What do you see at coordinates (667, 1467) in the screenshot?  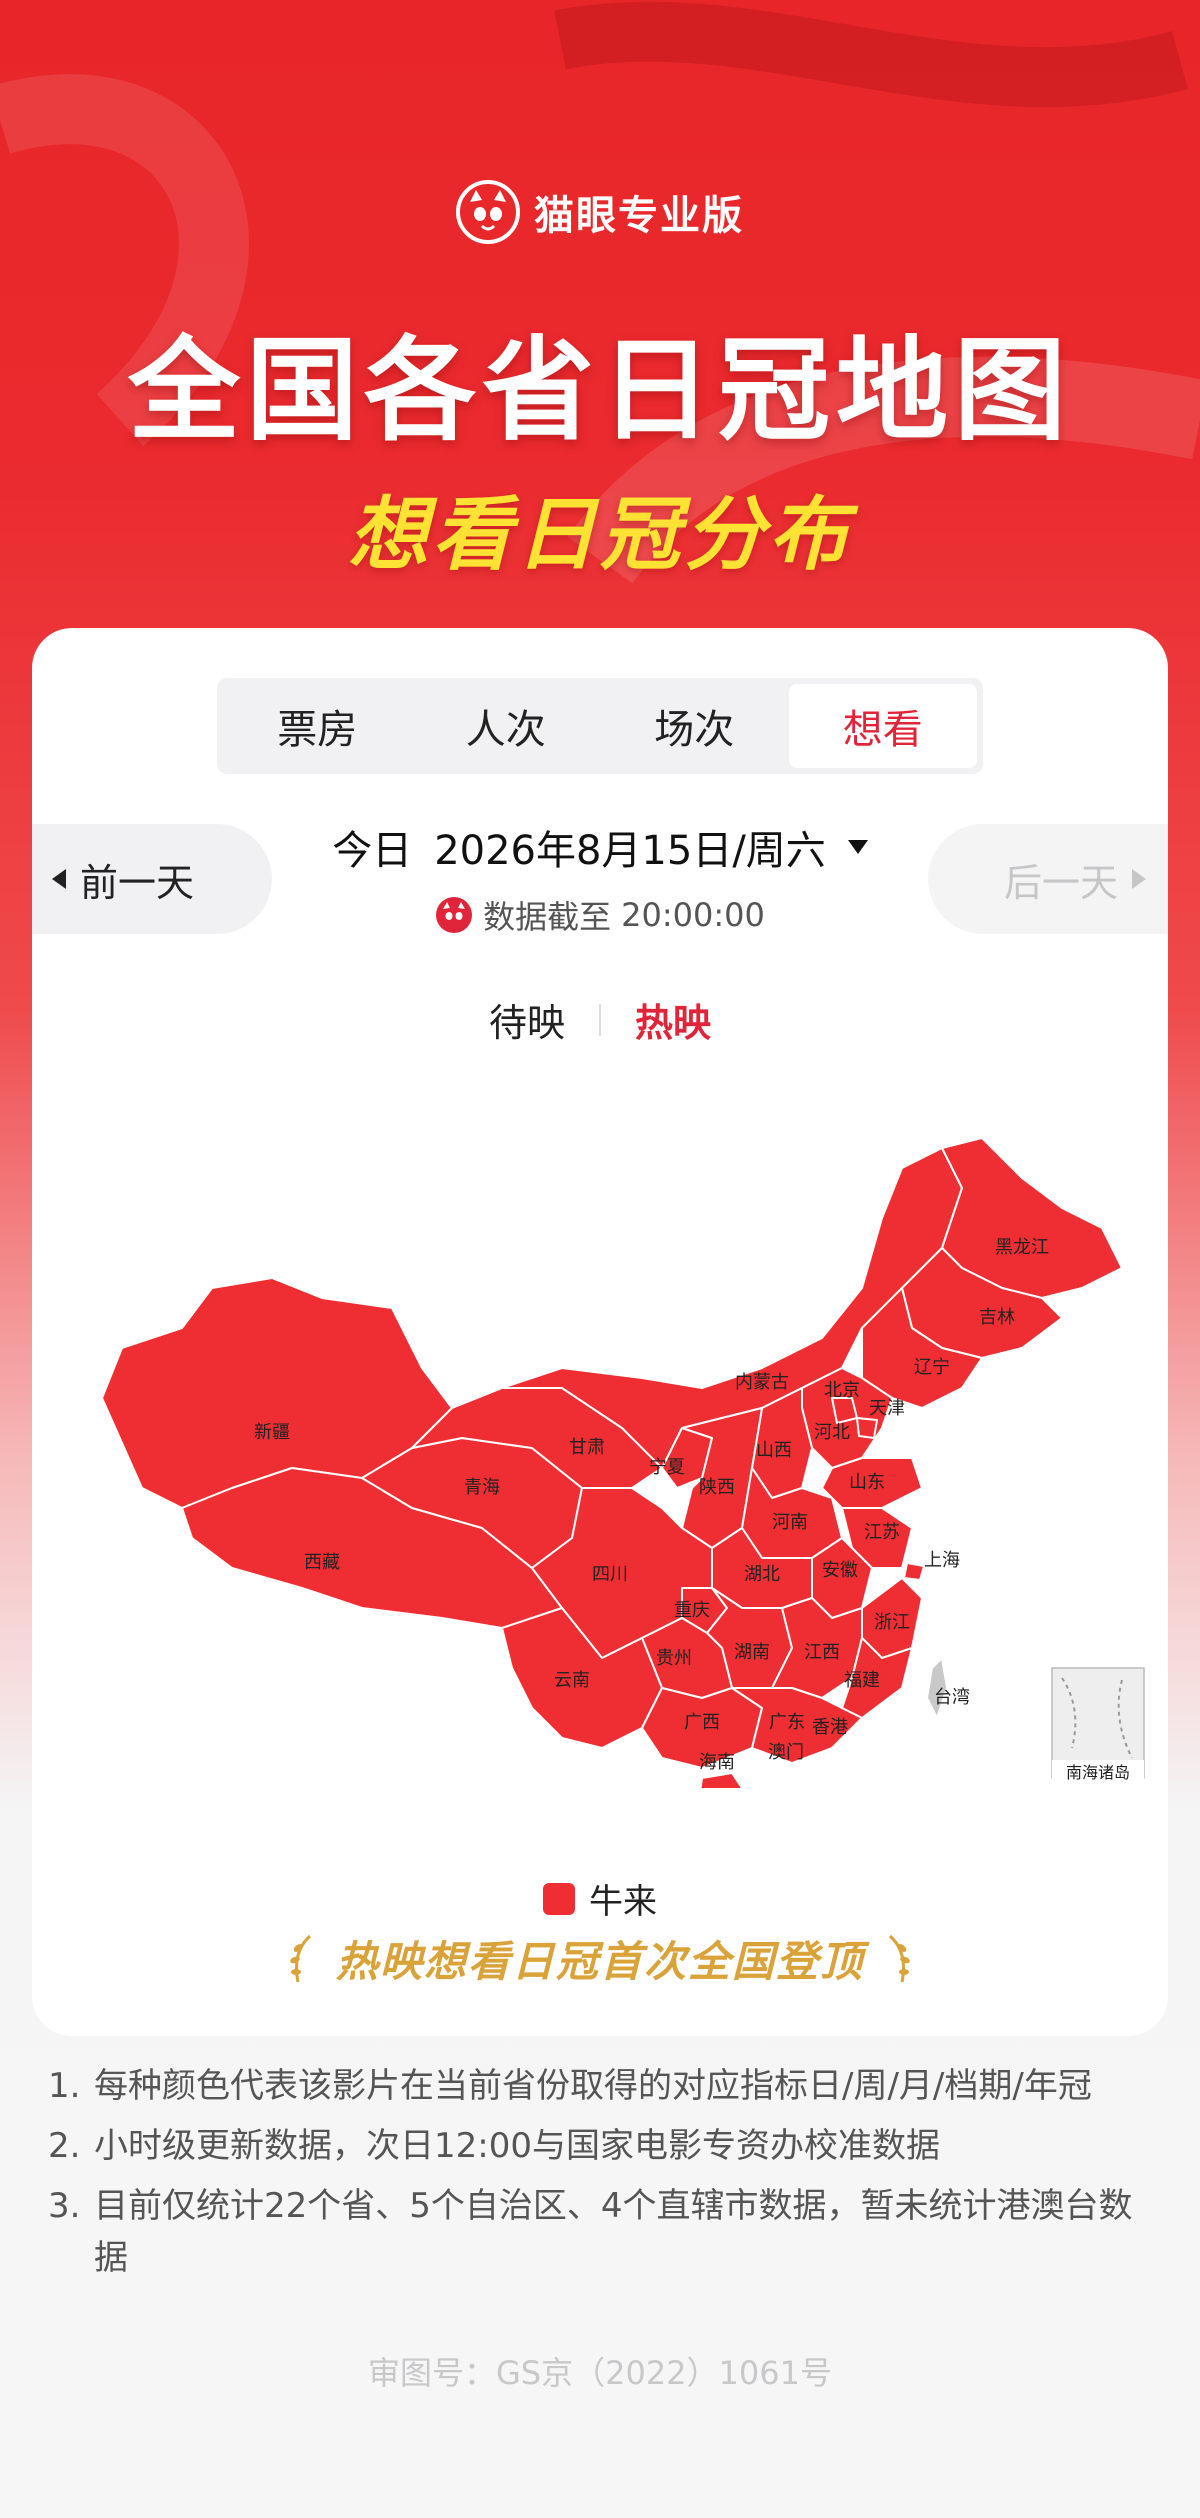 I see `label-ningxia: 宁夏` at bounding box center [667, 1467].